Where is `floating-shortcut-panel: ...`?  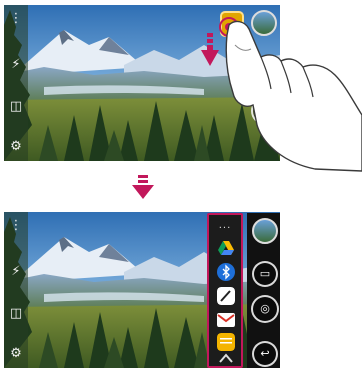
floating-shortcut-panel: ... is located at coordinates (225, 290).